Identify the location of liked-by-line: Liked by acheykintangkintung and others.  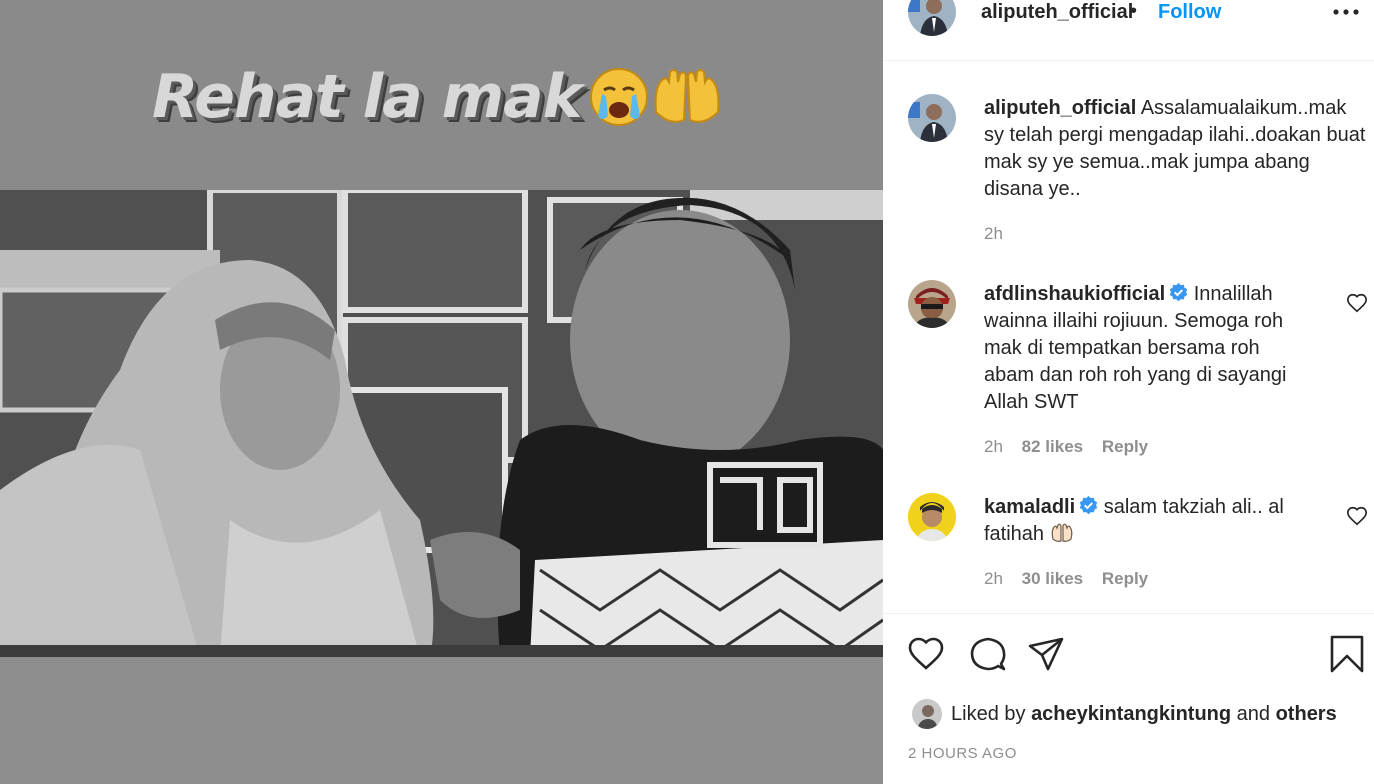
(1144, 714).